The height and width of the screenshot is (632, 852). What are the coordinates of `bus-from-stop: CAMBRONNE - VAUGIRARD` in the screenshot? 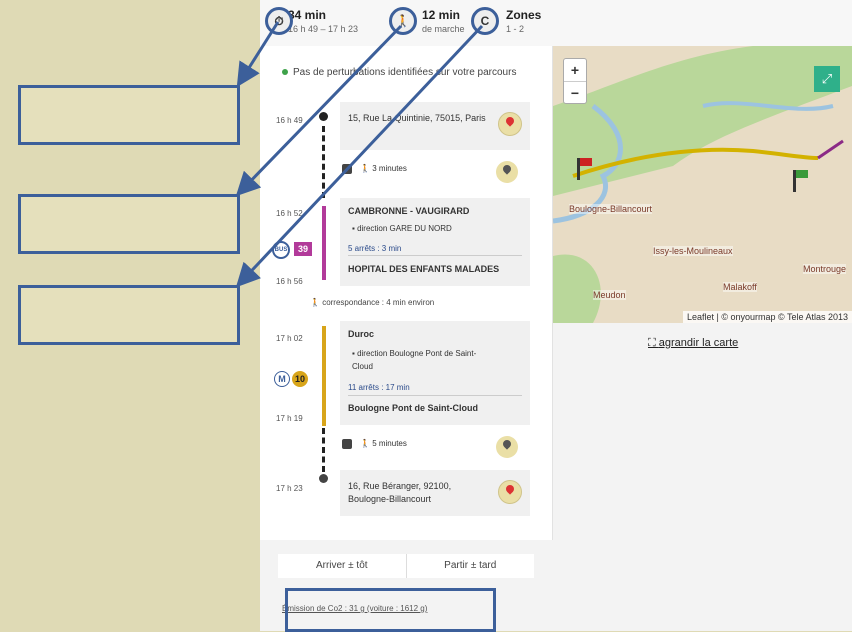 It's located at (409, 211).